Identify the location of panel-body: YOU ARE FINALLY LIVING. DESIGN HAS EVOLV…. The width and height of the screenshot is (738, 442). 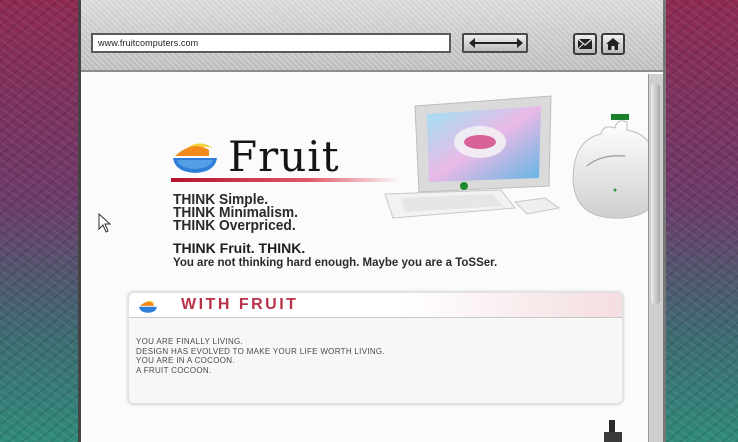
(260, 356).